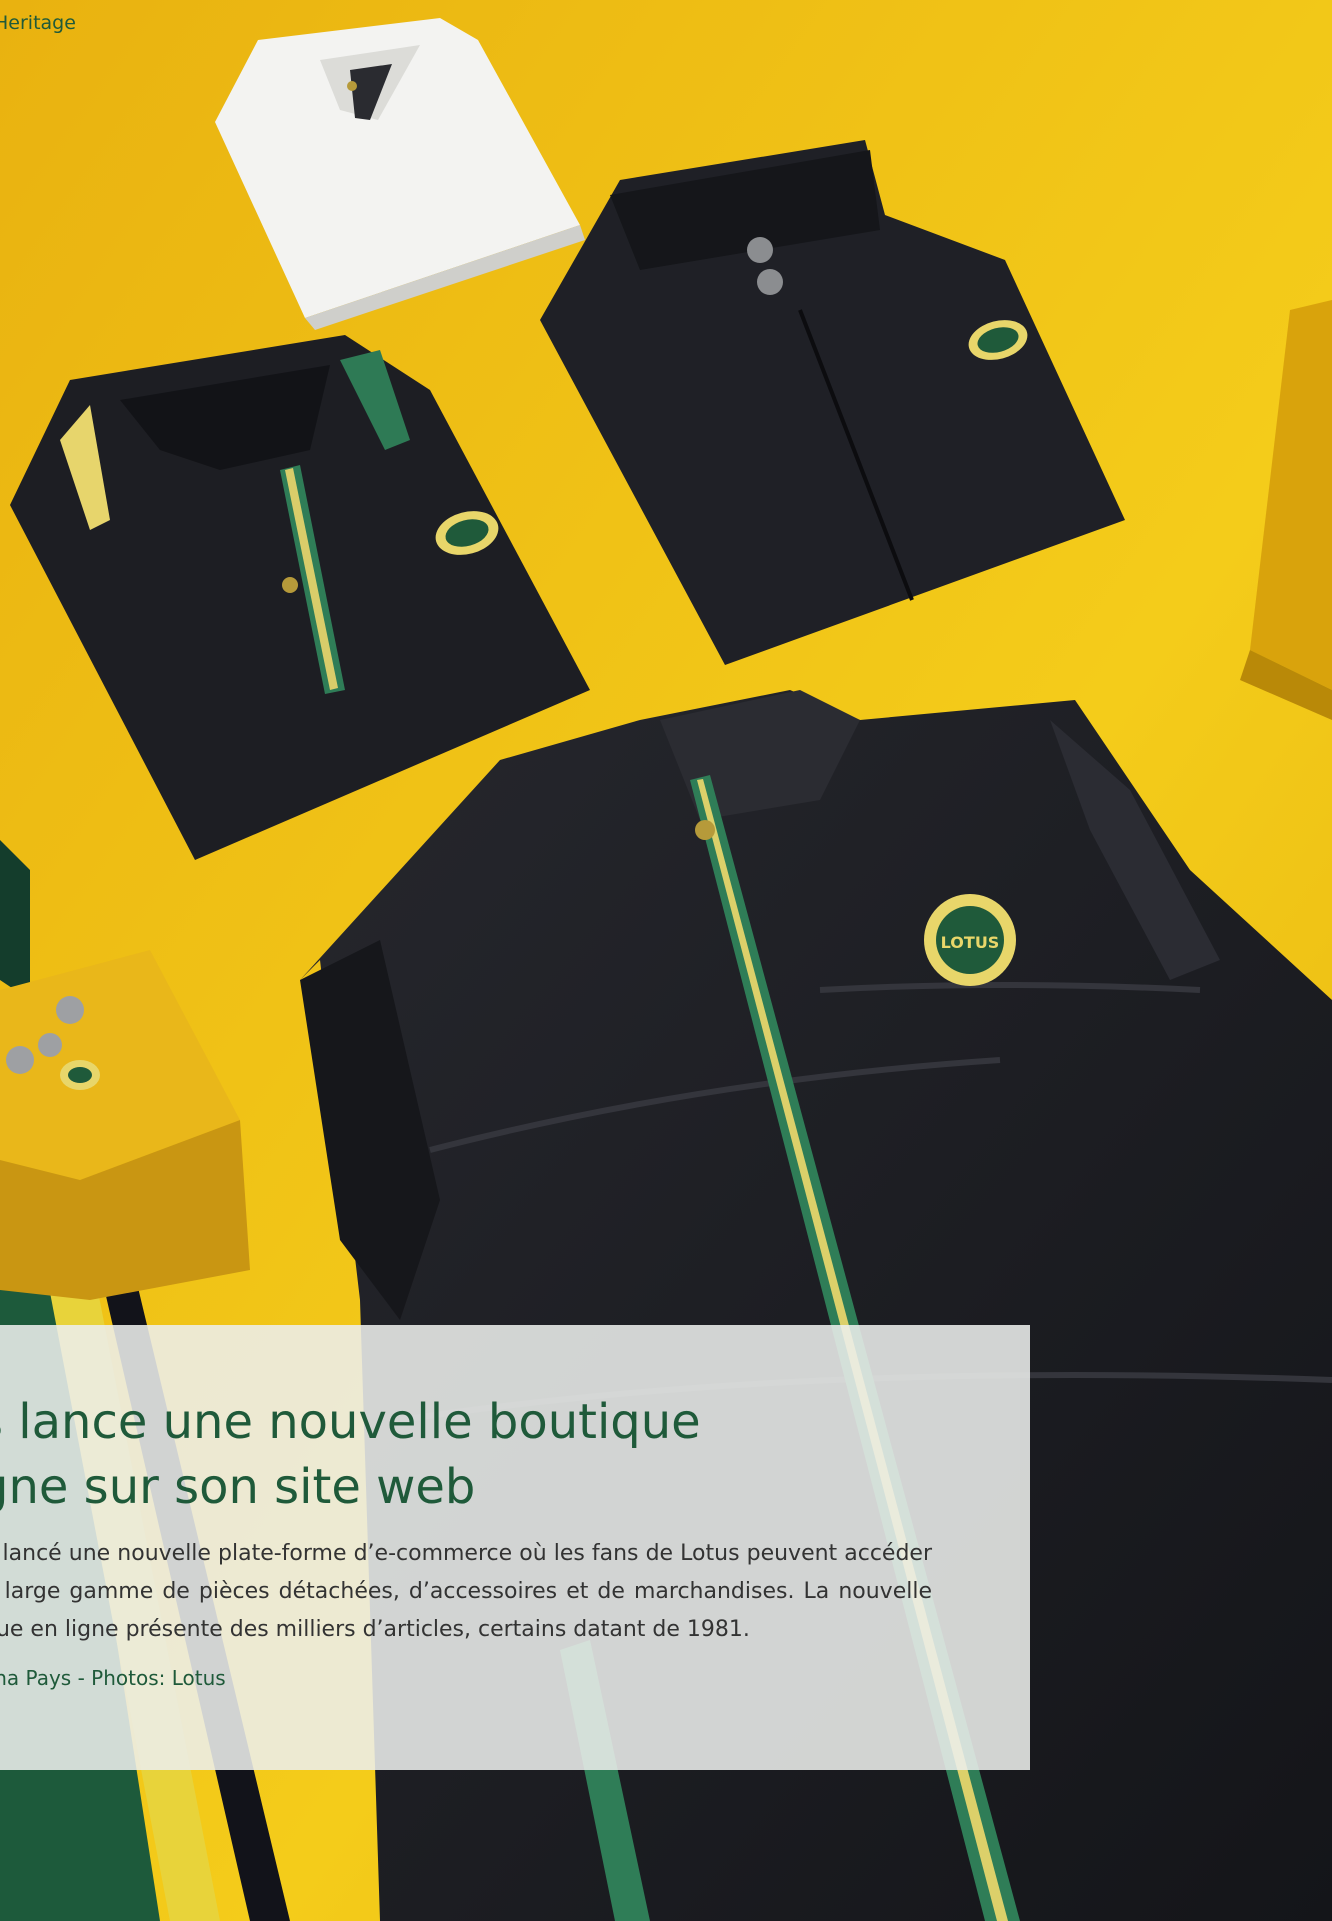  What do you see at coordinates (238, 1487) in the screenshot?
I see `article-title-line: gne sur son site web` at bounding box center [238, 1487].